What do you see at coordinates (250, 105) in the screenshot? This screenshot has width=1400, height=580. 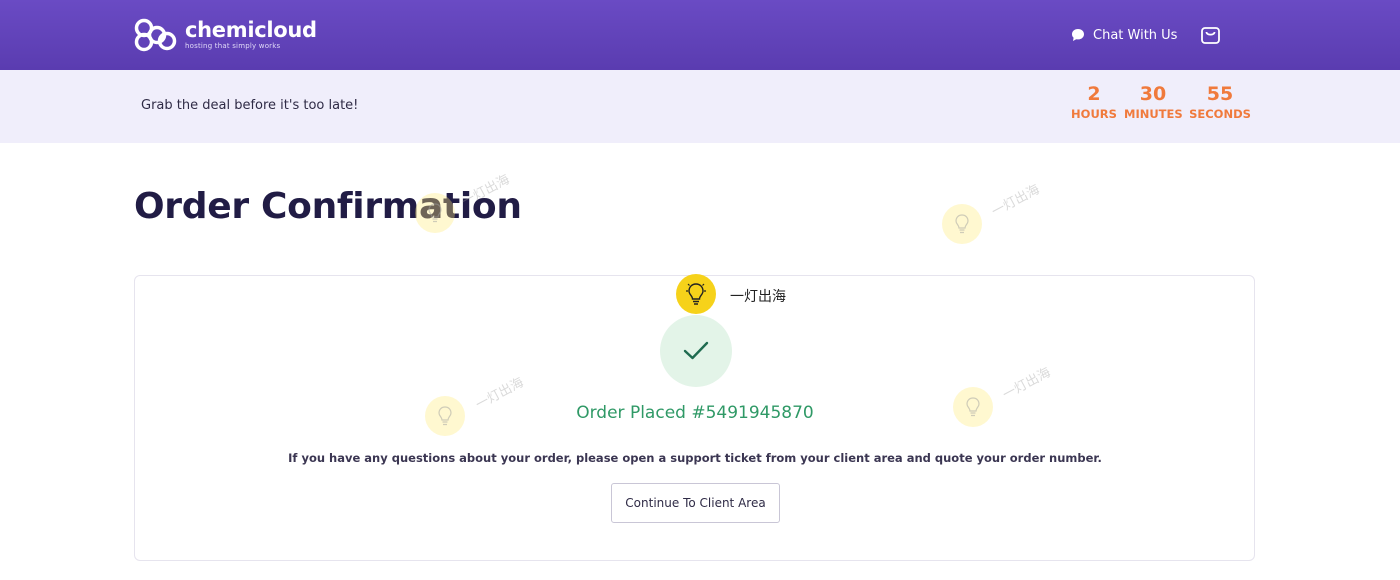 I see `promo-message: Grab the deal before it's too late!` at bounding box center [250, 105].